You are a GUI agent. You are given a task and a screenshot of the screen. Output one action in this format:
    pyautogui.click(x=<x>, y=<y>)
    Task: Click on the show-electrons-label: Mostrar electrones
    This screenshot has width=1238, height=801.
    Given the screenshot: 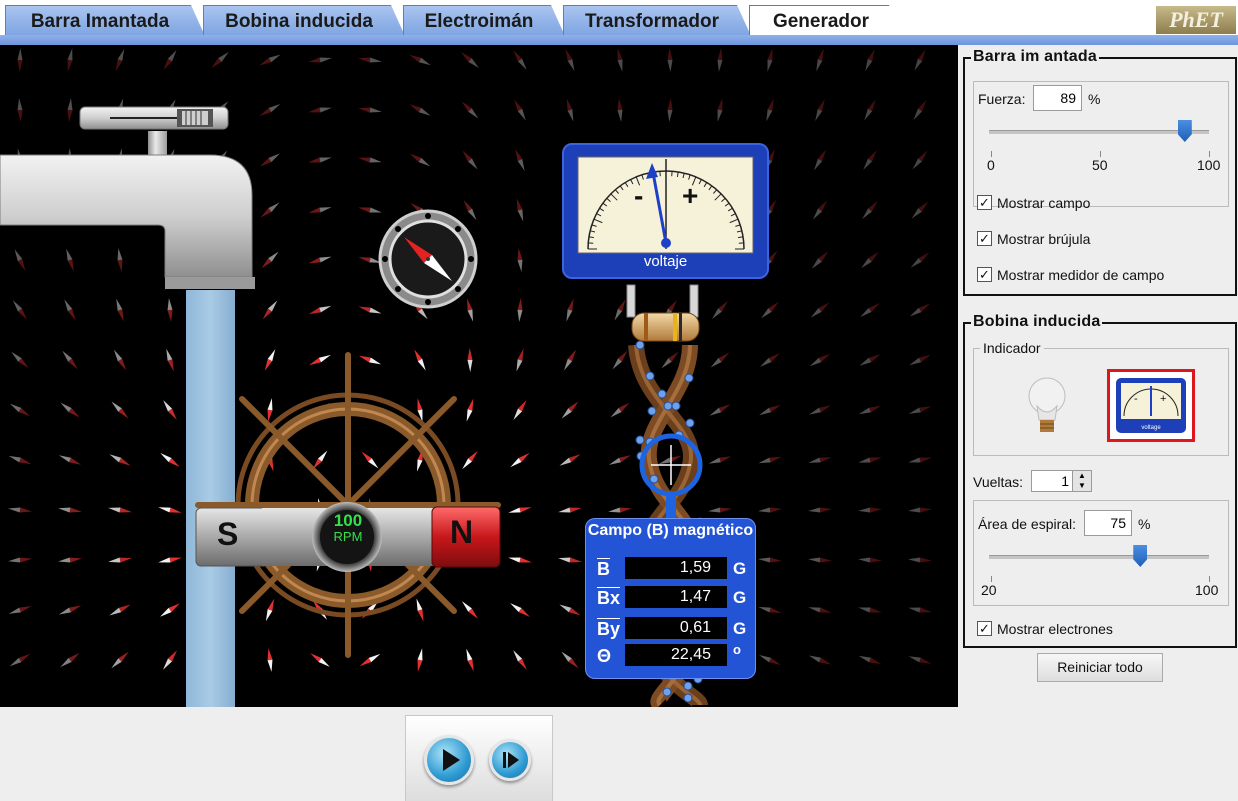 What is the action you would take?
    pyautogui.click(x=1055, y=629)
    